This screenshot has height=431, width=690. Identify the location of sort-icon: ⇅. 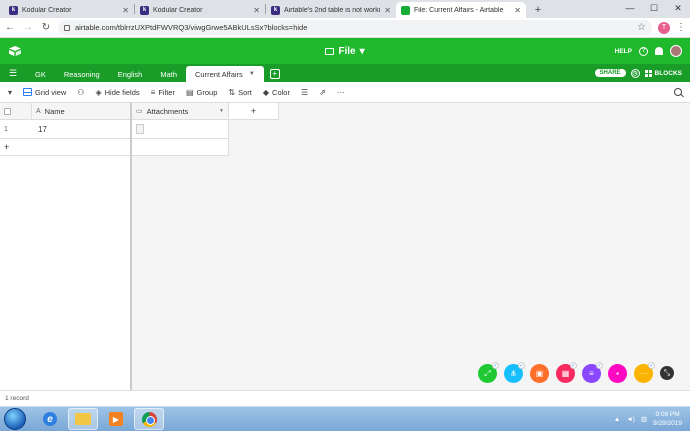
(232, 92).